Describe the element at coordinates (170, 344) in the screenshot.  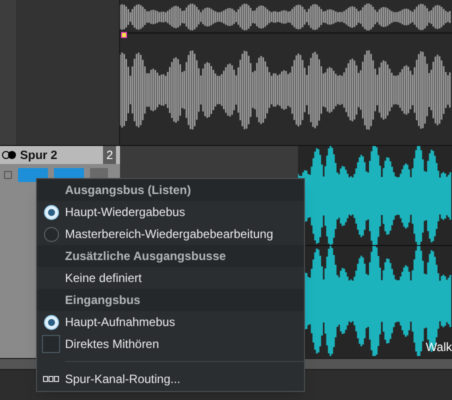
I see `menu-item: Direktes Mithören` at that location.